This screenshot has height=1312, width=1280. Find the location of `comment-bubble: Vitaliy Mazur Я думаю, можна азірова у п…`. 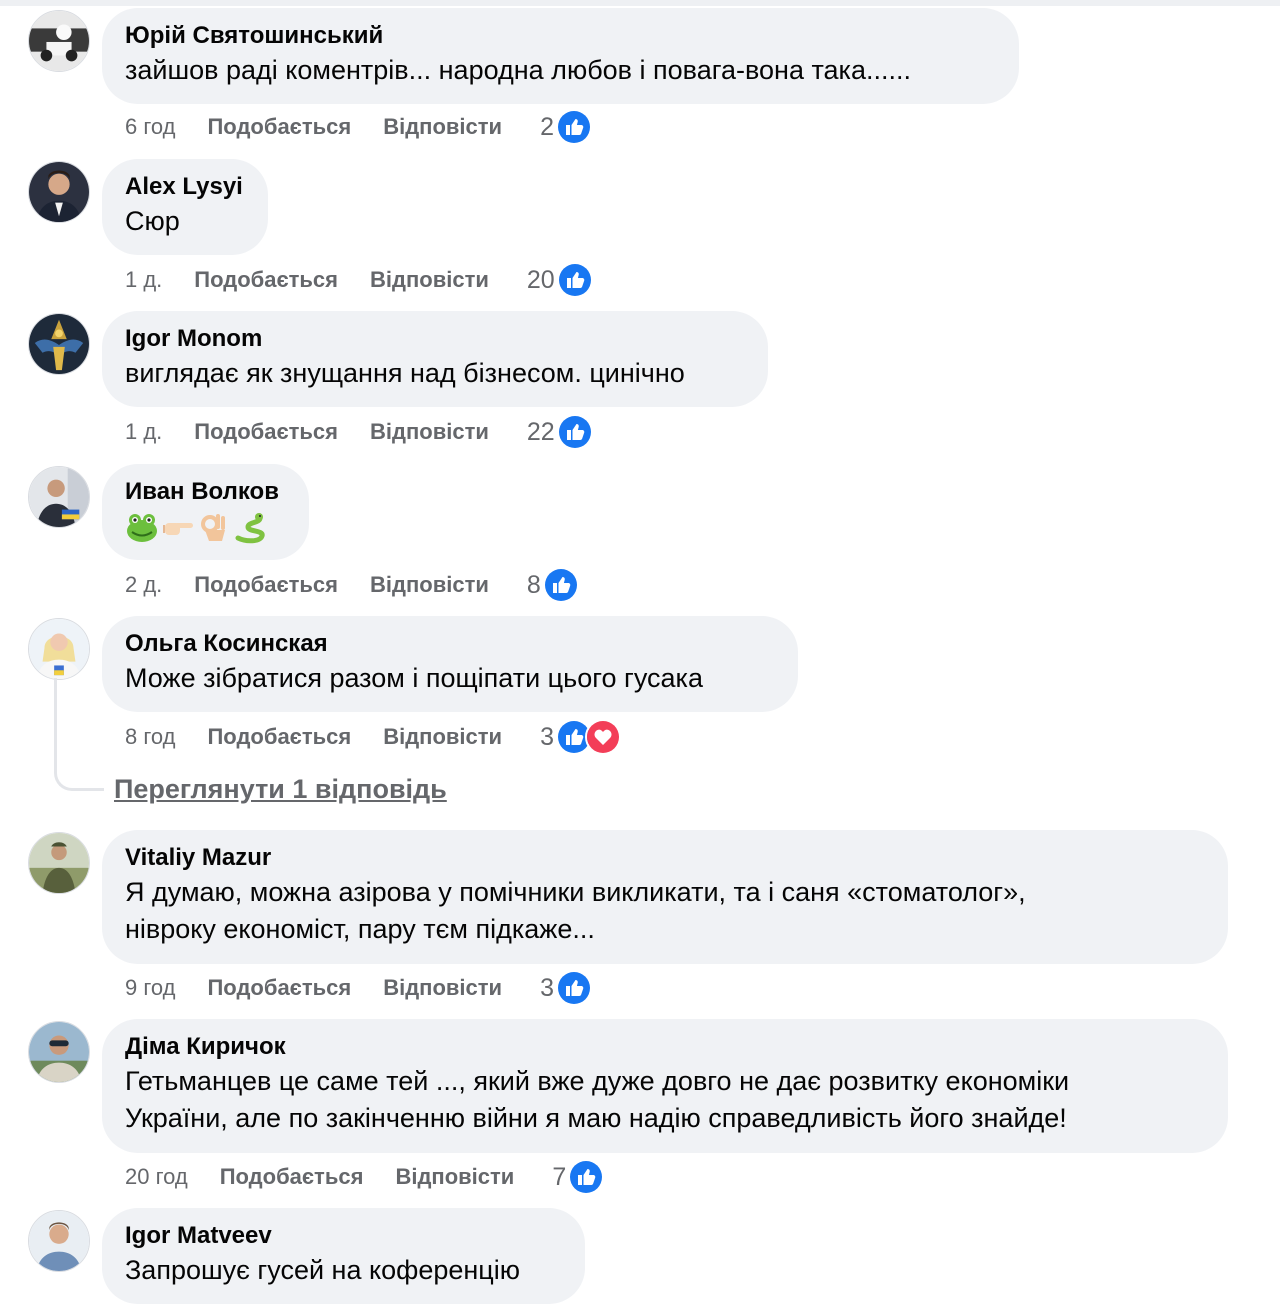

comment-bubble: Vitaliy Mazur Я думаю, можна азірова у п… is located at coordinates (665, 897).